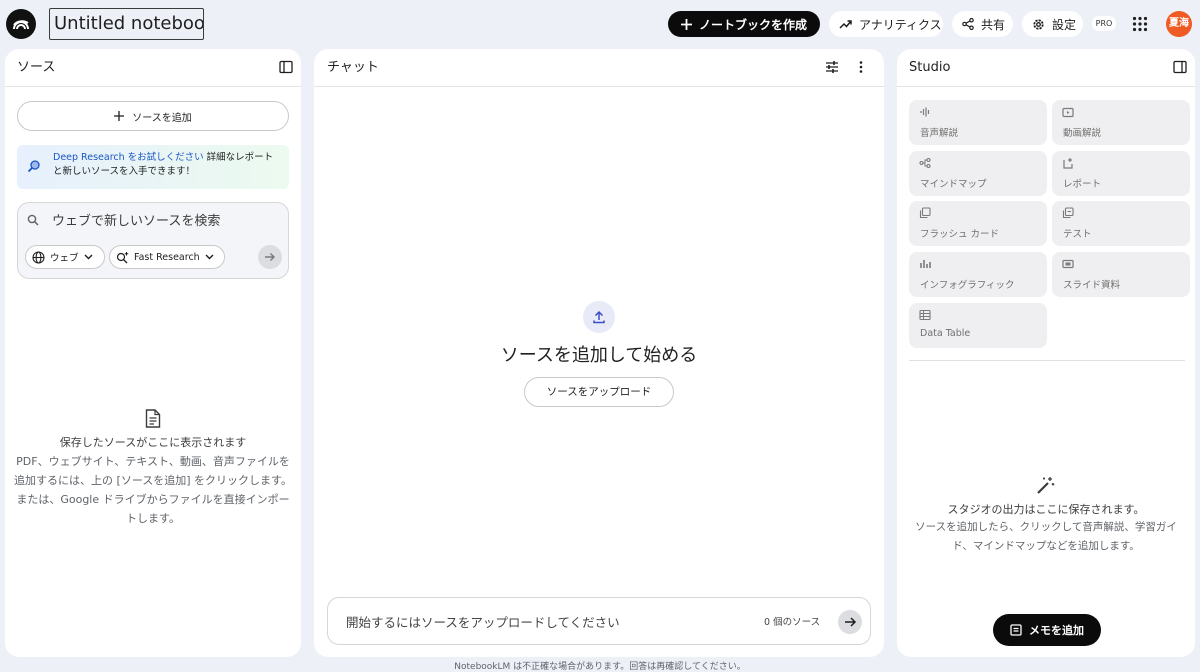 Image resolution: width=1200 pixels, height=672 pixels. I want to click on disclaimer-note: NotebookLM は不正確な場合があります。回答は再確認してください。, so click(600, 667).